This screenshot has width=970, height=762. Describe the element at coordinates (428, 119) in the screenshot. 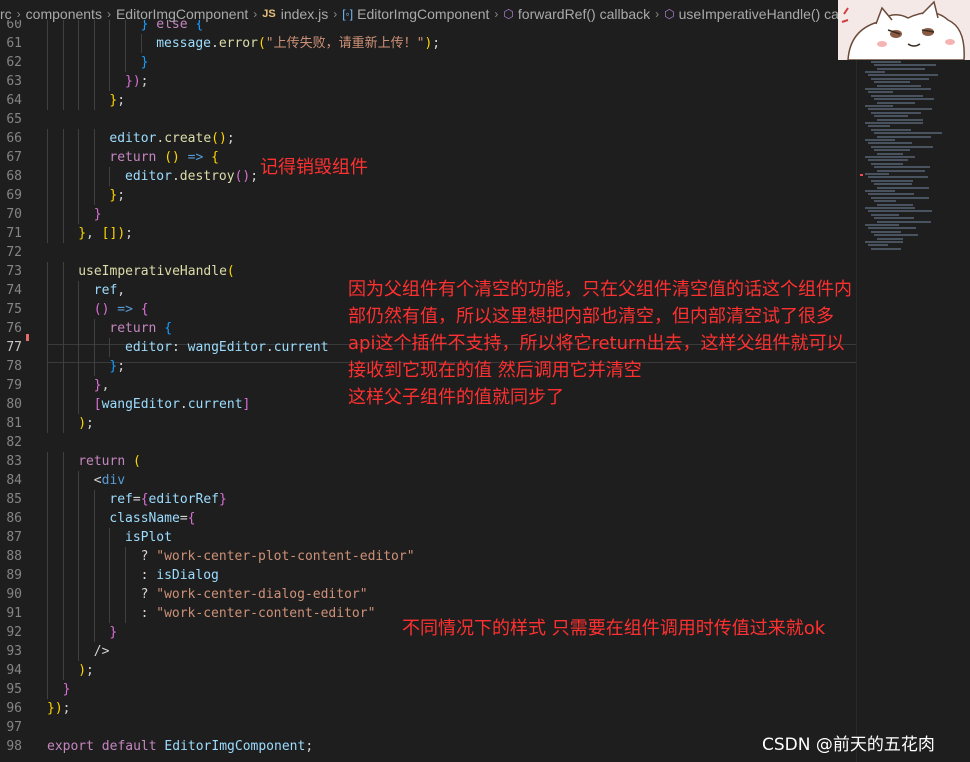

I see `code-line: 65` at that location.